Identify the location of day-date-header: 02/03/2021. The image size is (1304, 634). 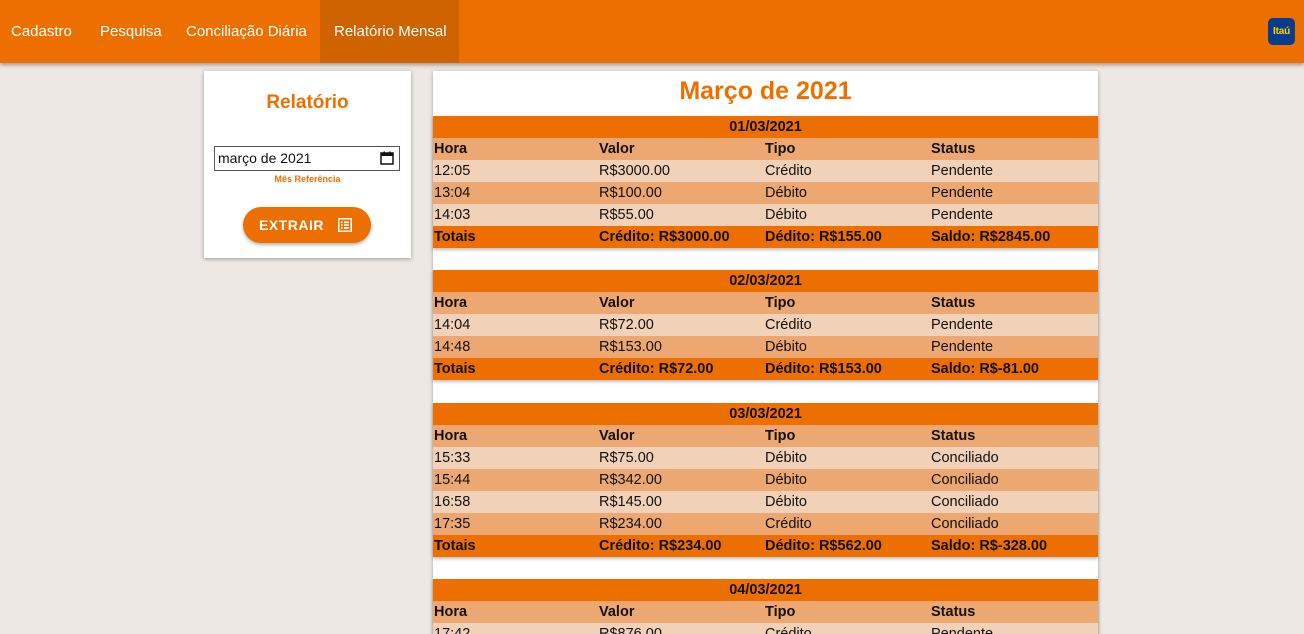
(765, 281).